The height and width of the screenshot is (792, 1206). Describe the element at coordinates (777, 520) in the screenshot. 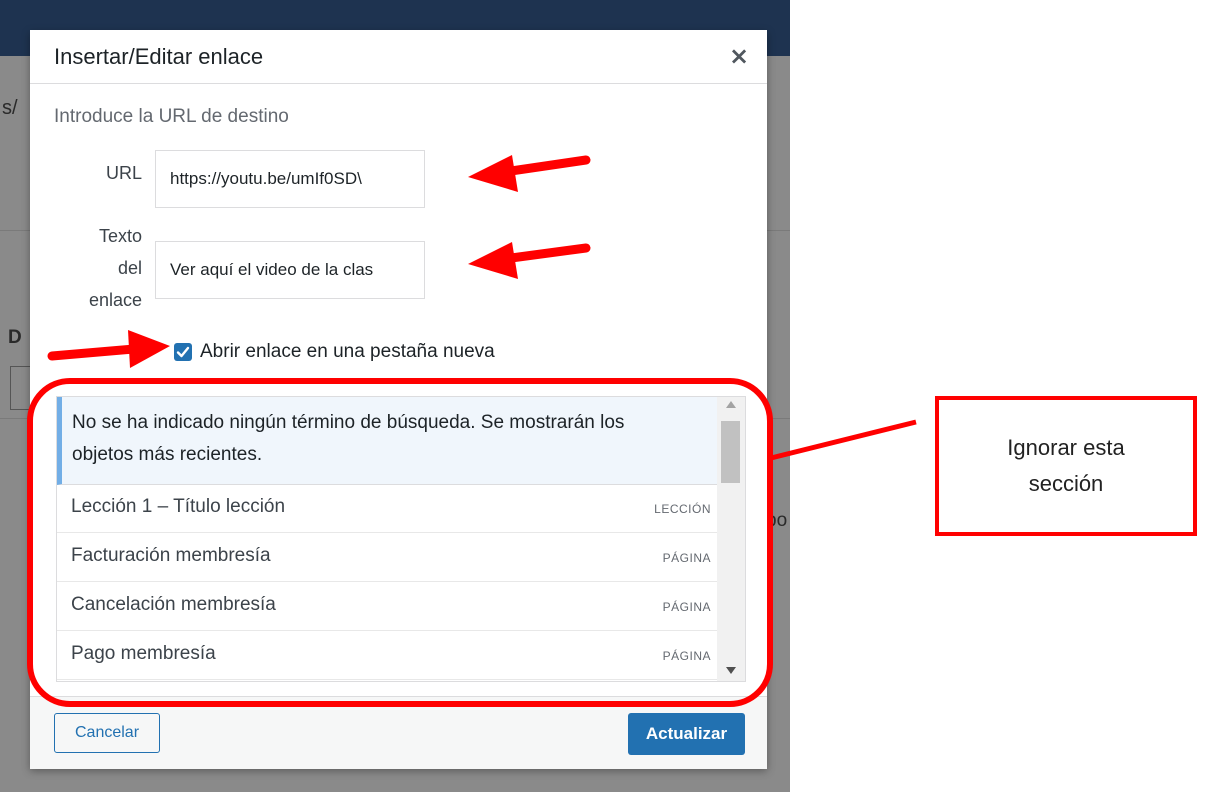

I see `background-text-fragment: po` at that location.